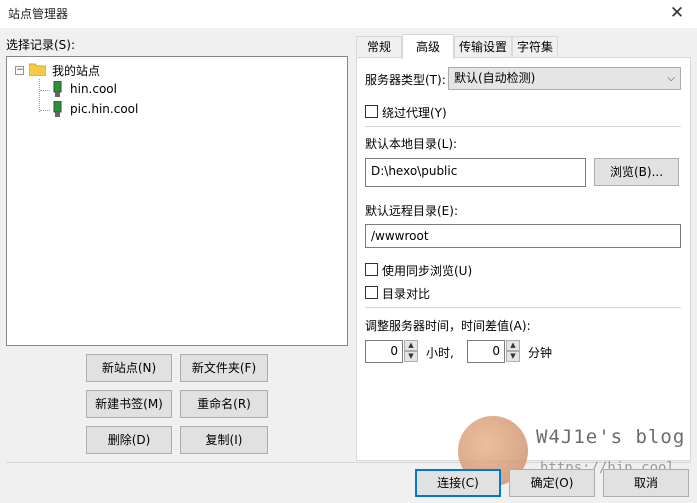 The image size is (697, 503). I want to click on sync-browse-checkbox, so click(371, 269).